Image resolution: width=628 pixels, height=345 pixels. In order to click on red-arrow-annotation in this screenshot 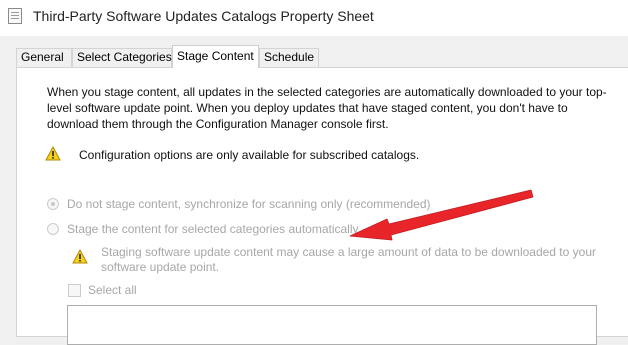, I will do `click(441, 215)`.